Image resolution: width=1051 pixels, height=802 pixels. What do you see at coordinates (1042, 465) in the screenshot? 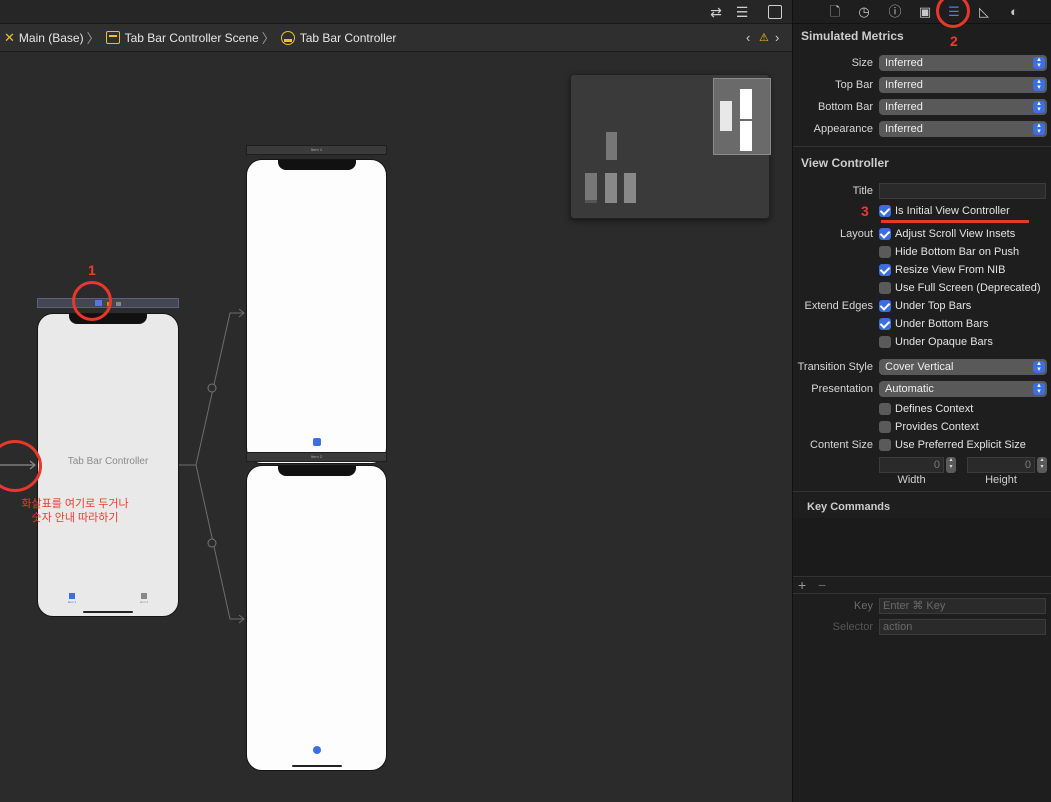
I see `height-stepper: ▴ ▾` at bounding box center [1042, 465].